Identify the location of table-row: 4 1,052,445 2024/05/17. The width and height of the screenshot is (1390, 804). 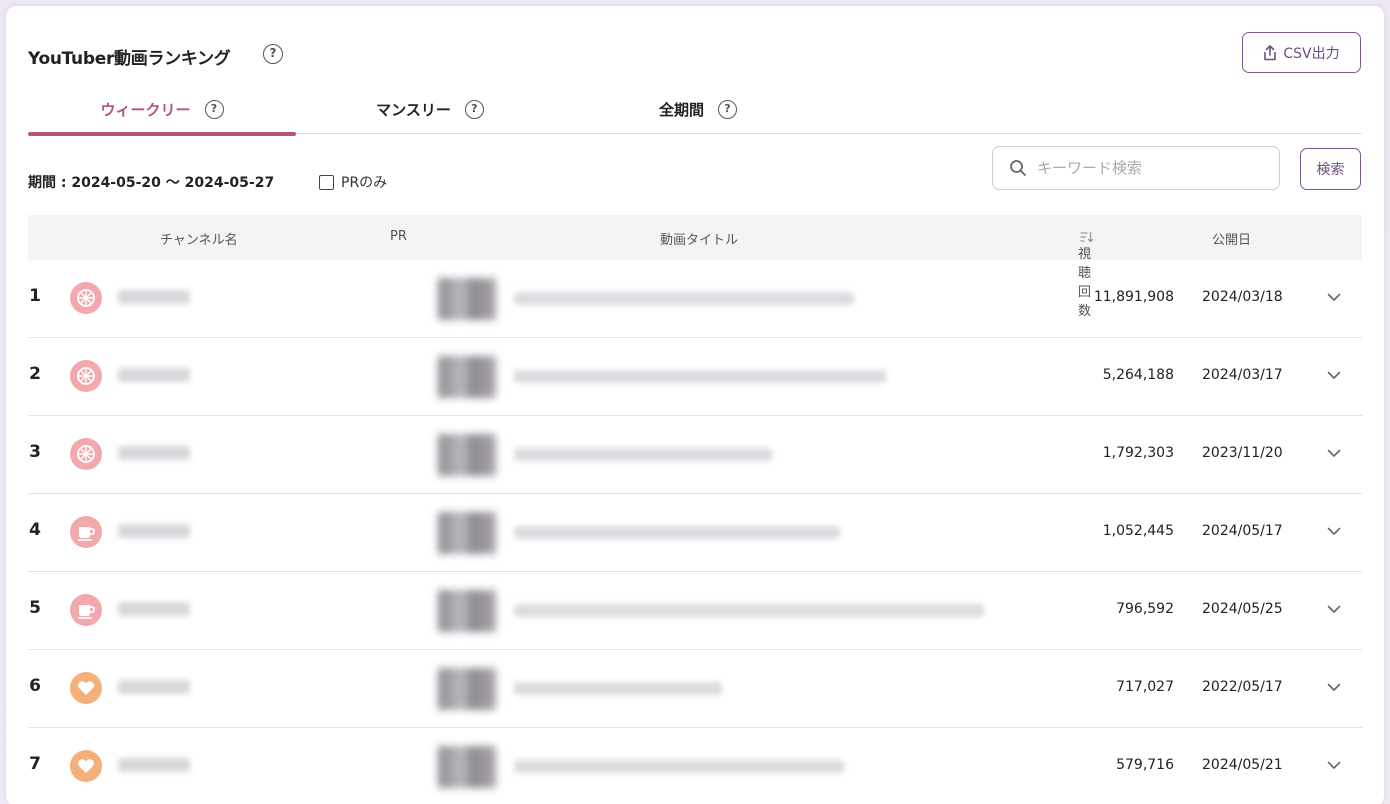
(695, 533).